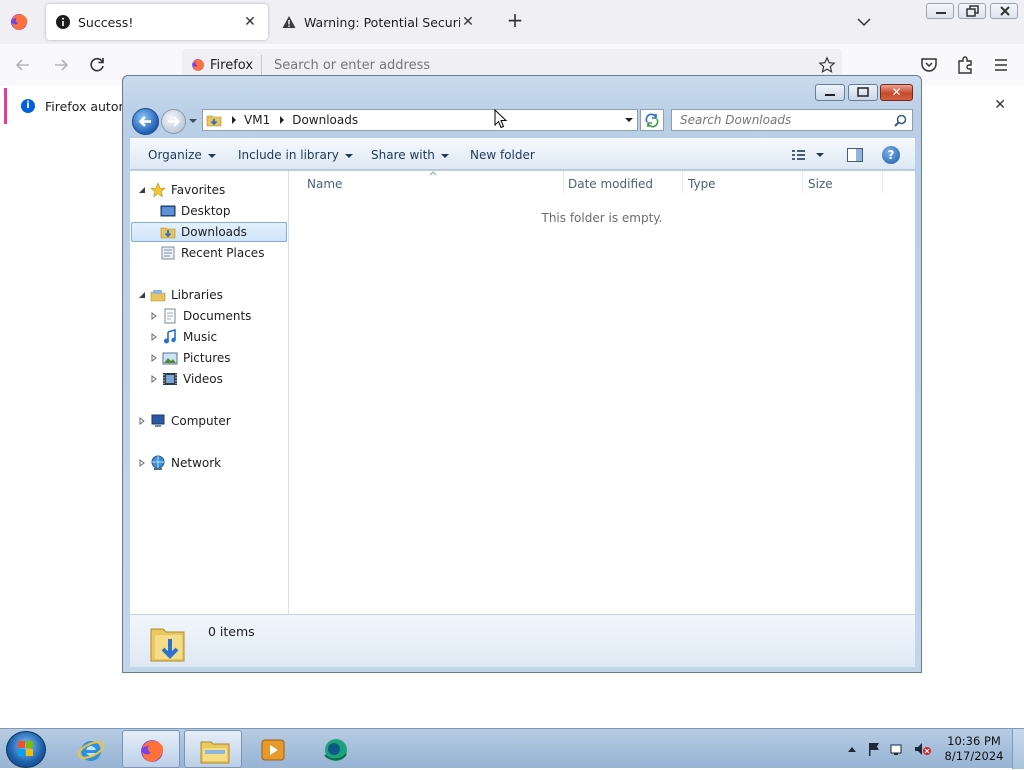 Image resolution: width=1024 pixels, height=770 pixels. What do you see at coordinates (324, 184) in the screenshot?
I see `column-header-name: Name` at bounding box center [324, 184].